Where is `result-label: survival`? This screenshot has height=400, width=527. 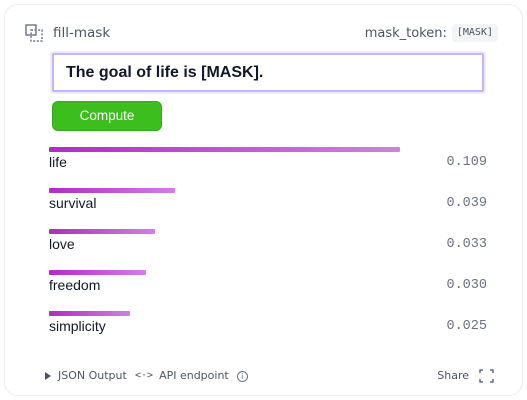 result-label: survival is located at coordinates (73, 203).